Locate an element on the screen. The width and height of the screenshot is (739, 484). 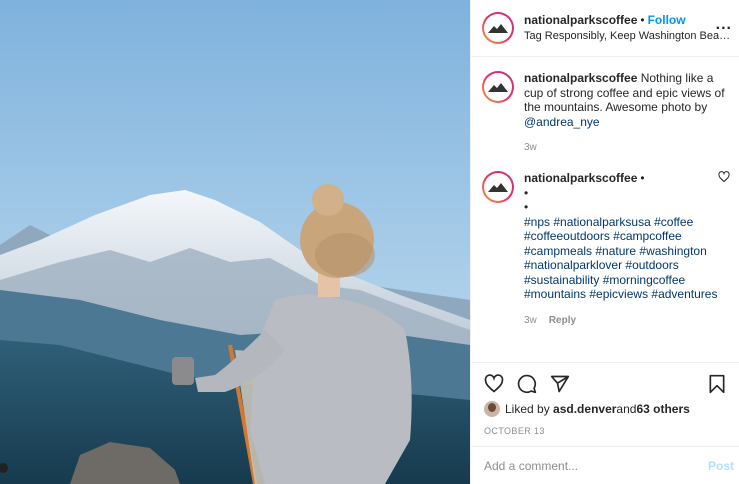
liker-avatar is located at coordinates (492, 409).